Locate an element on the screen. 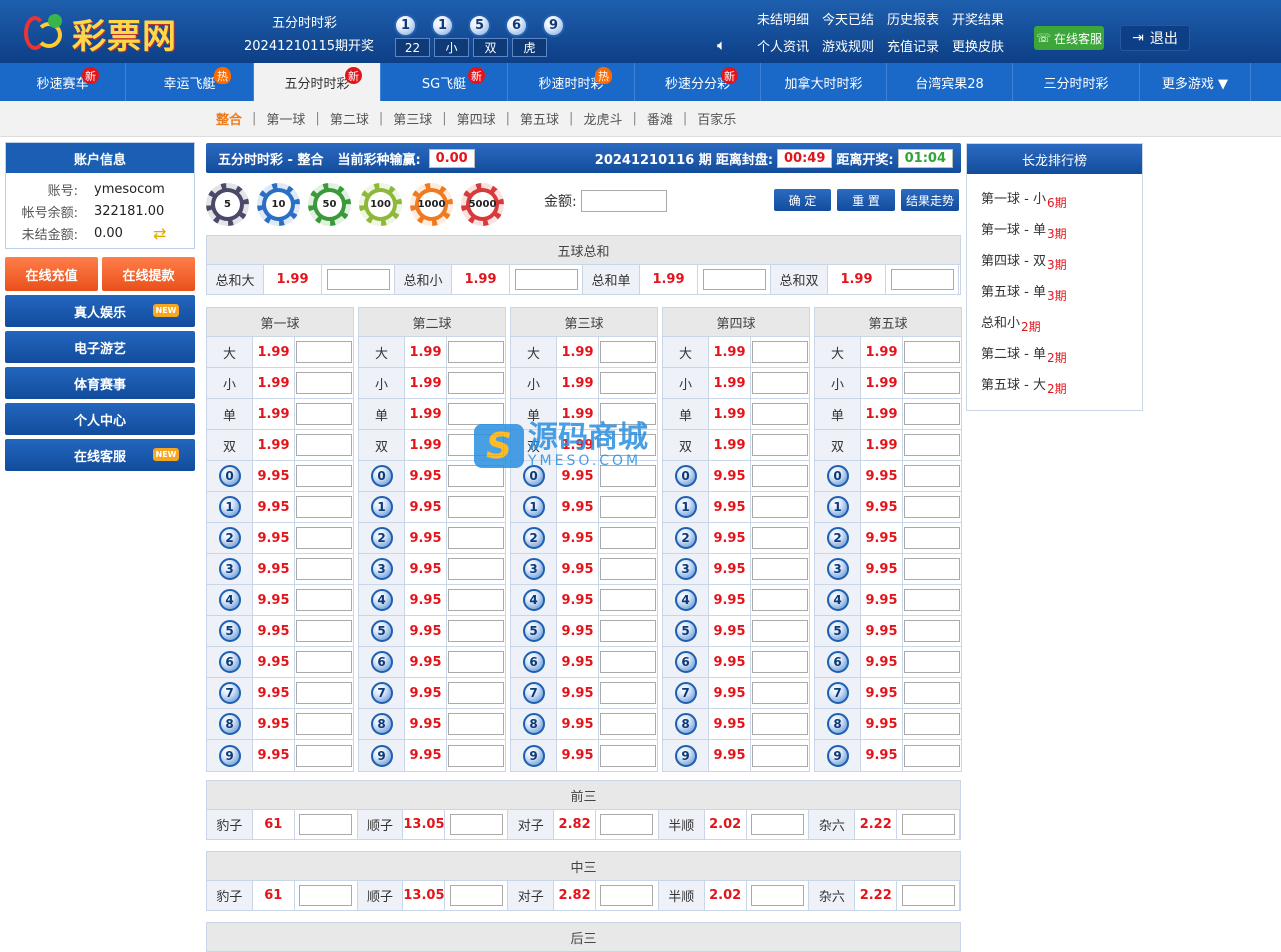  nav-tab: 更多游戏 ▼ is located at coordinates (1195, 82).